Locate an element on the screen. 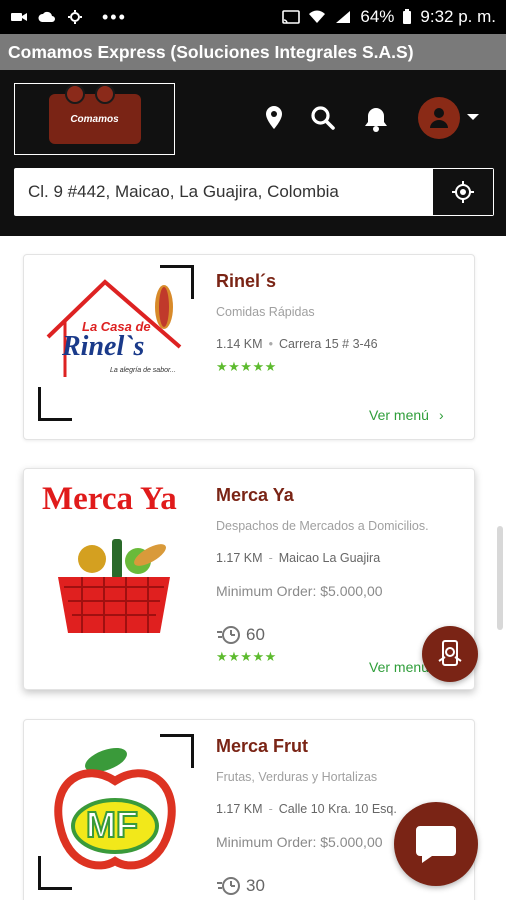 Image resolution: width=506 pixels, height=900 pixels. chevron-right-icon: › is located at coordinates (441, 415).